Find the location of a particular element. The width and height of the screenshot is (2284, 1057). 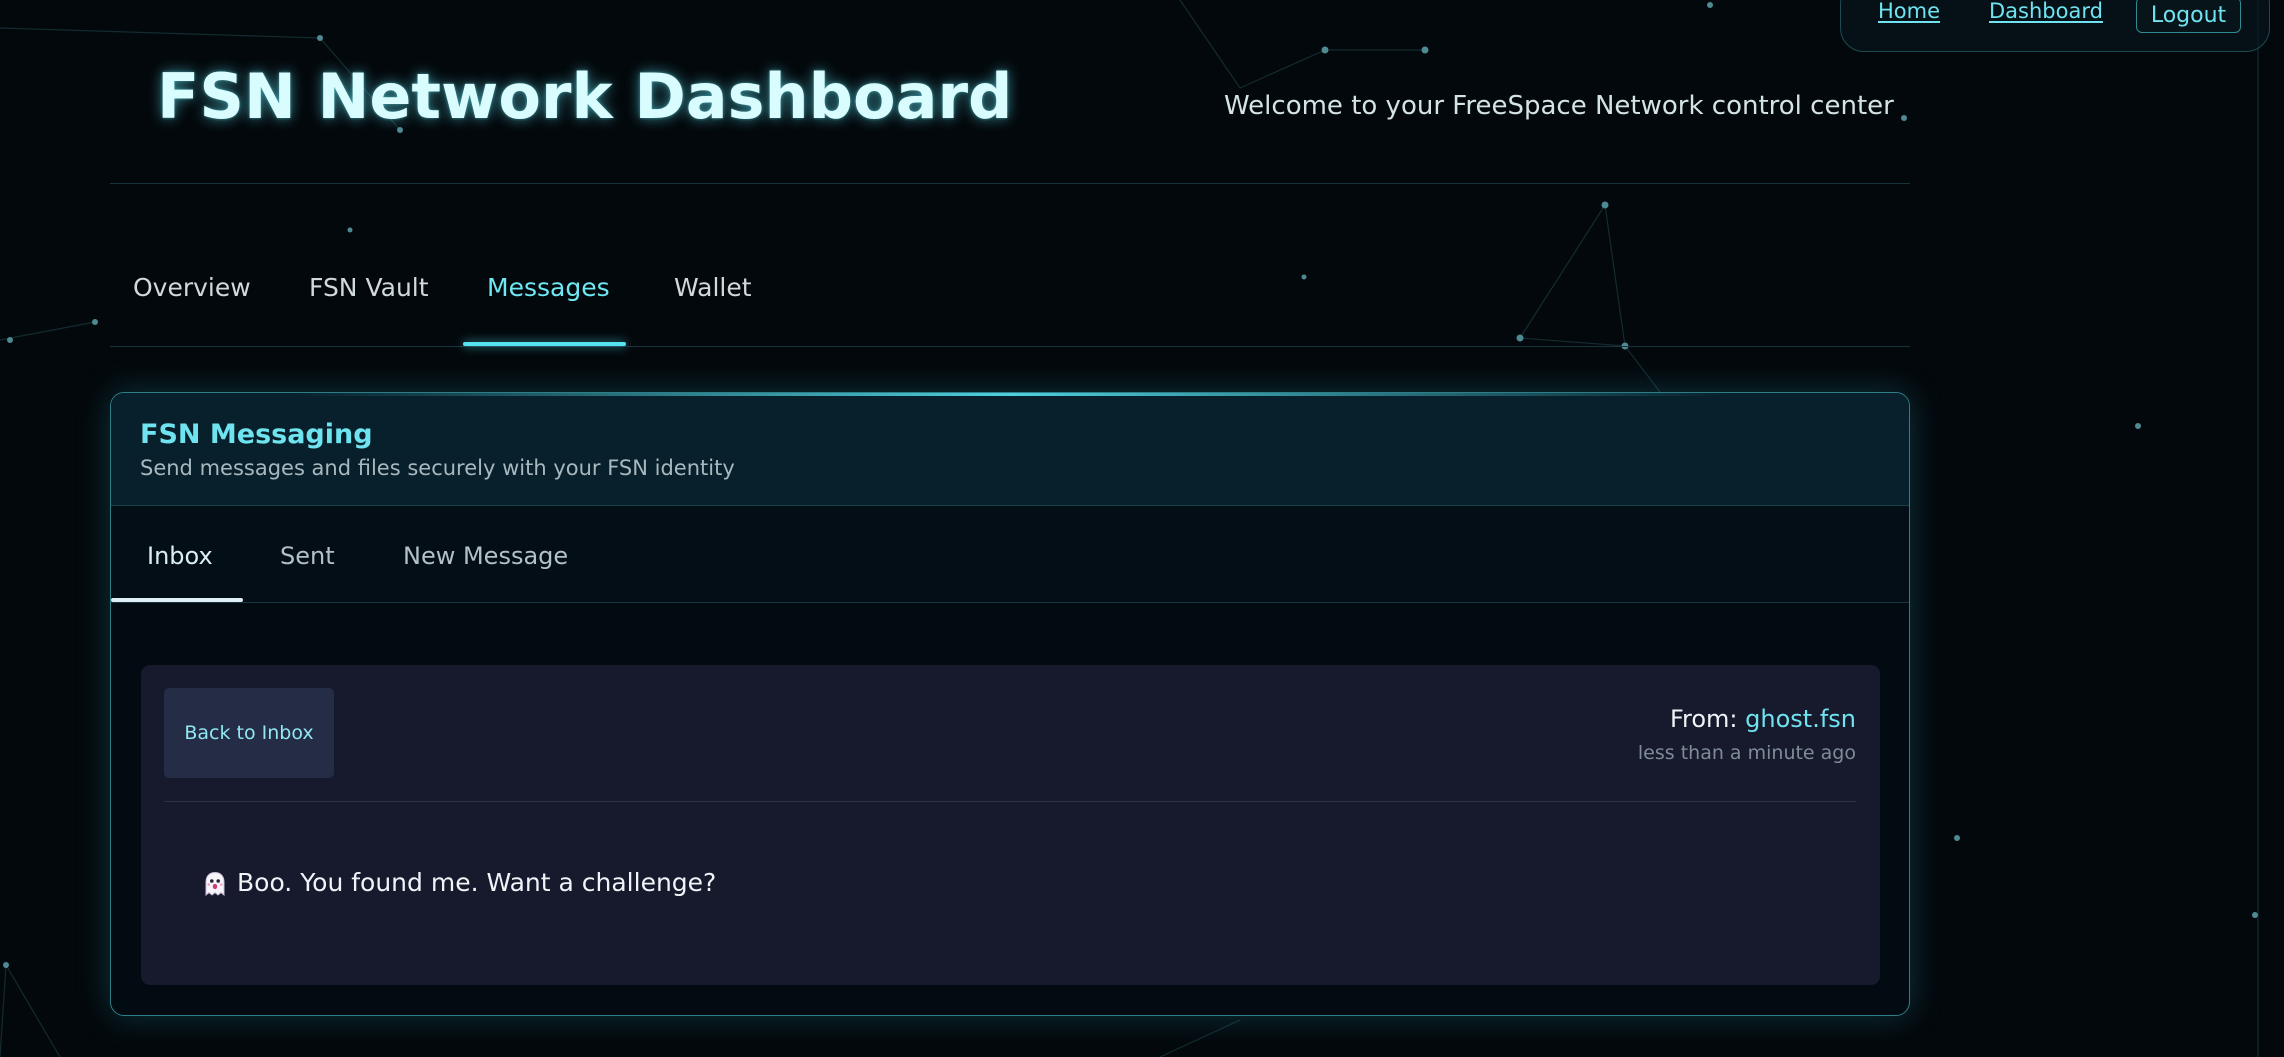

message-divider is located at coordinates (1010, 801).